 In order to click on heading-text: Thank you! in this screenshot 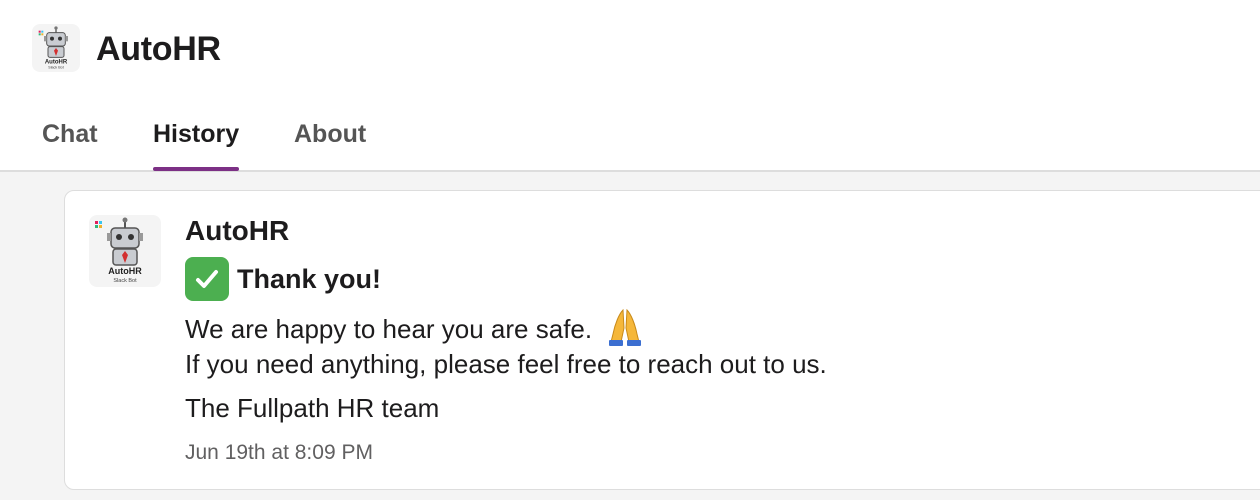, I will do `click(309, 278)`.